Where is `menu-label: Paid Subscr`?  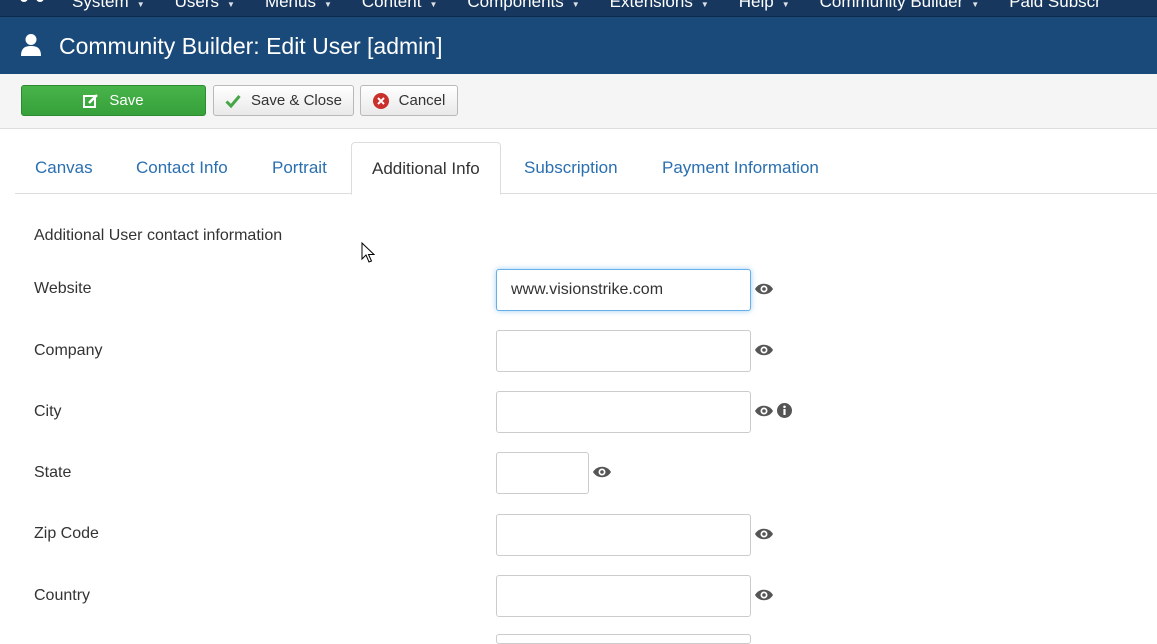 menu-label: Paid Subscr is located at coordinates (1055, 5).